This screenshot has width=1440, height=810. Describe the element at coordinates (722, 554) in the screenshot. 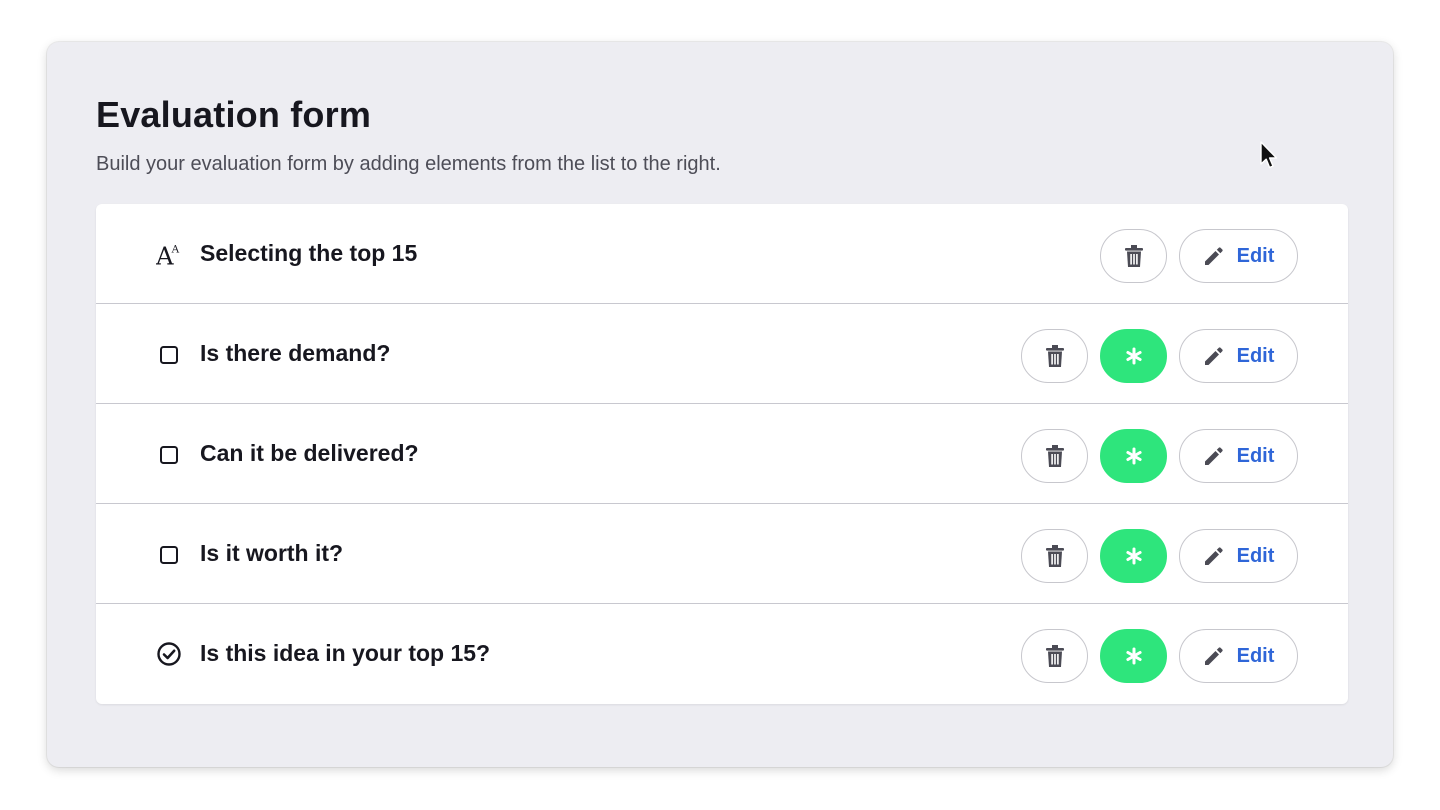

I see `form-element-row: Is it worth it? Edit` at that location.